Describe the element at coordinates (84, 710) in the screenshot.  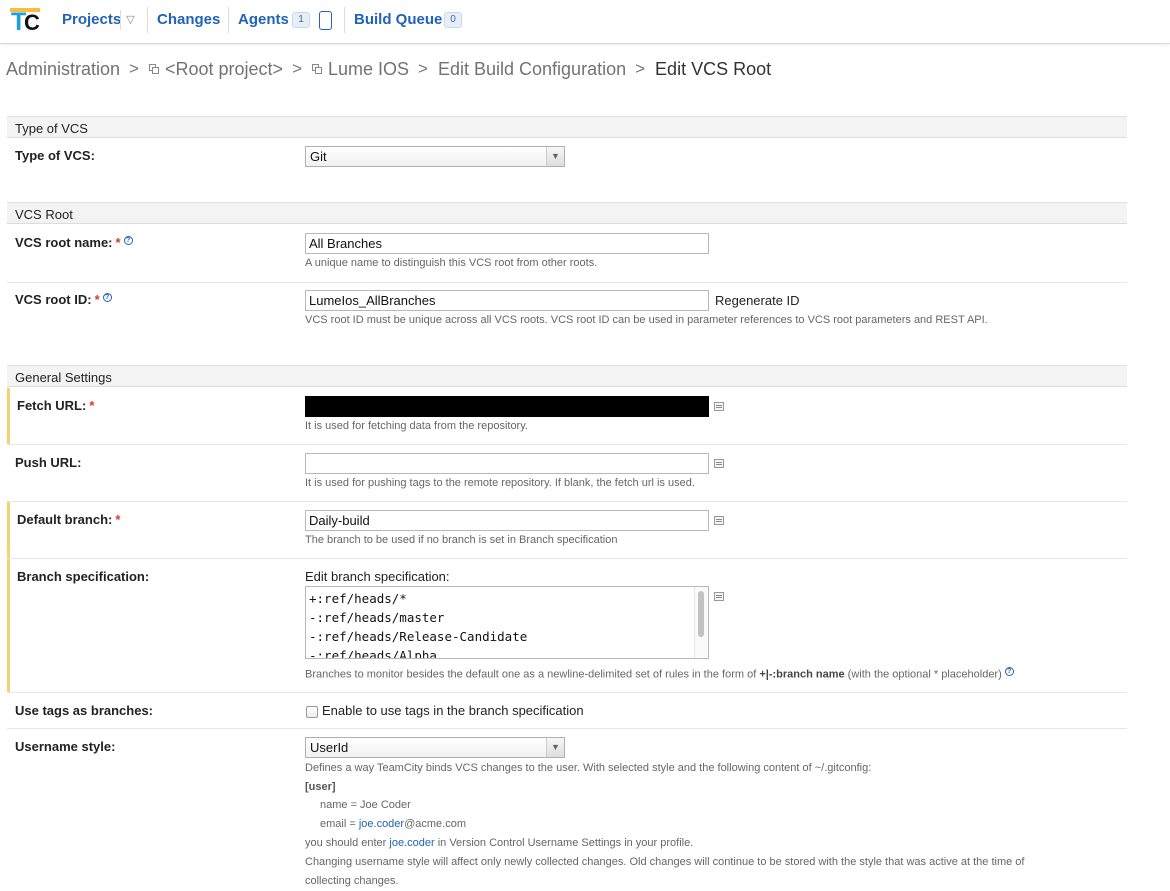
I see `use-tags-label: Use tags as branches:` at that location.